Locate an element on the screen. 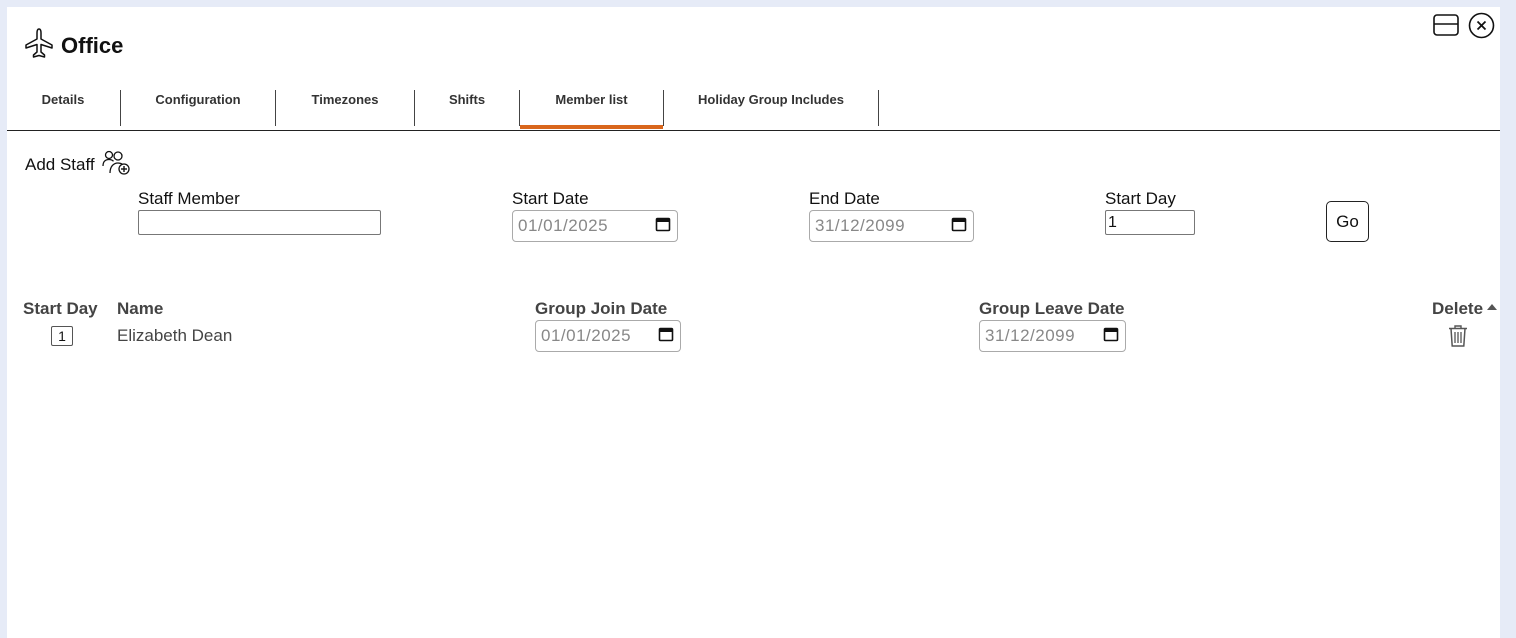  row-join-date-field: 01/01/2025 is located at coordinates (608, 336).